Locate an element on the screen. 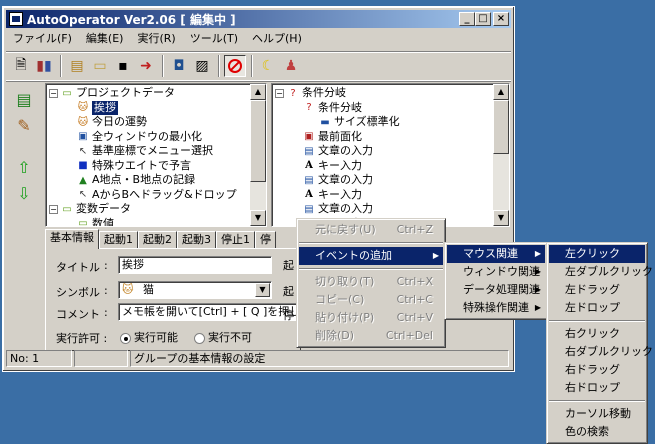 Image resolution: width=655 pixels, height=444 pixels. menu-run: 実行(R) is located at coordinates (156, 38).